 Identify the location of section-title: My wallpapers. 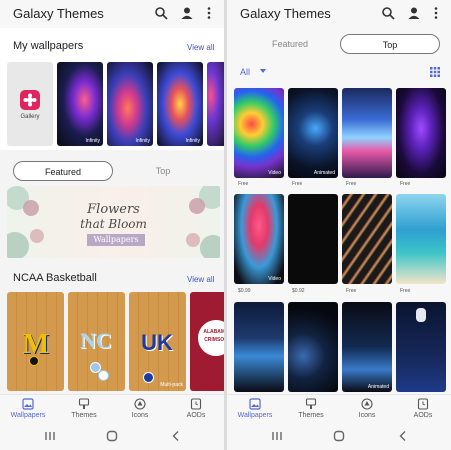
(48, 46).